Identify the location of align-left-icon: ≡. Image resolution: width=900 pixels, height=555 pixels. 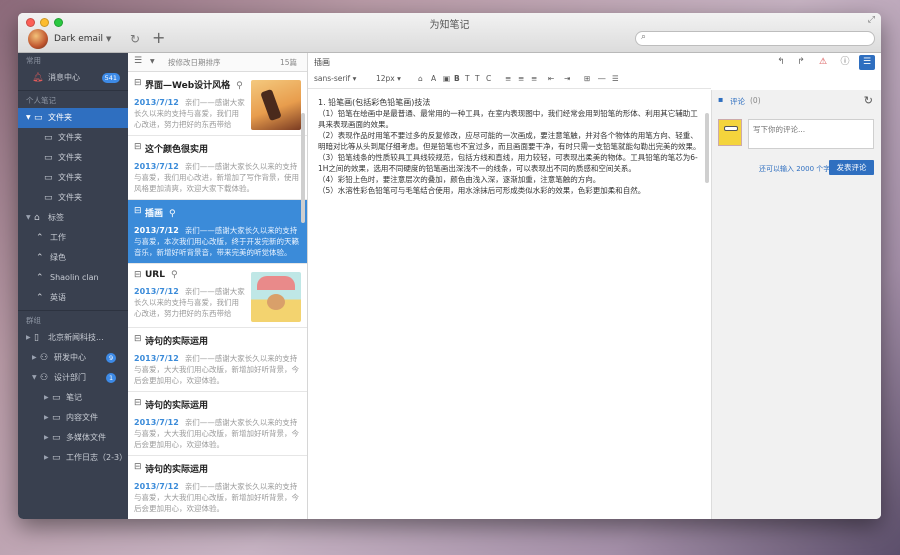
(508, 78).